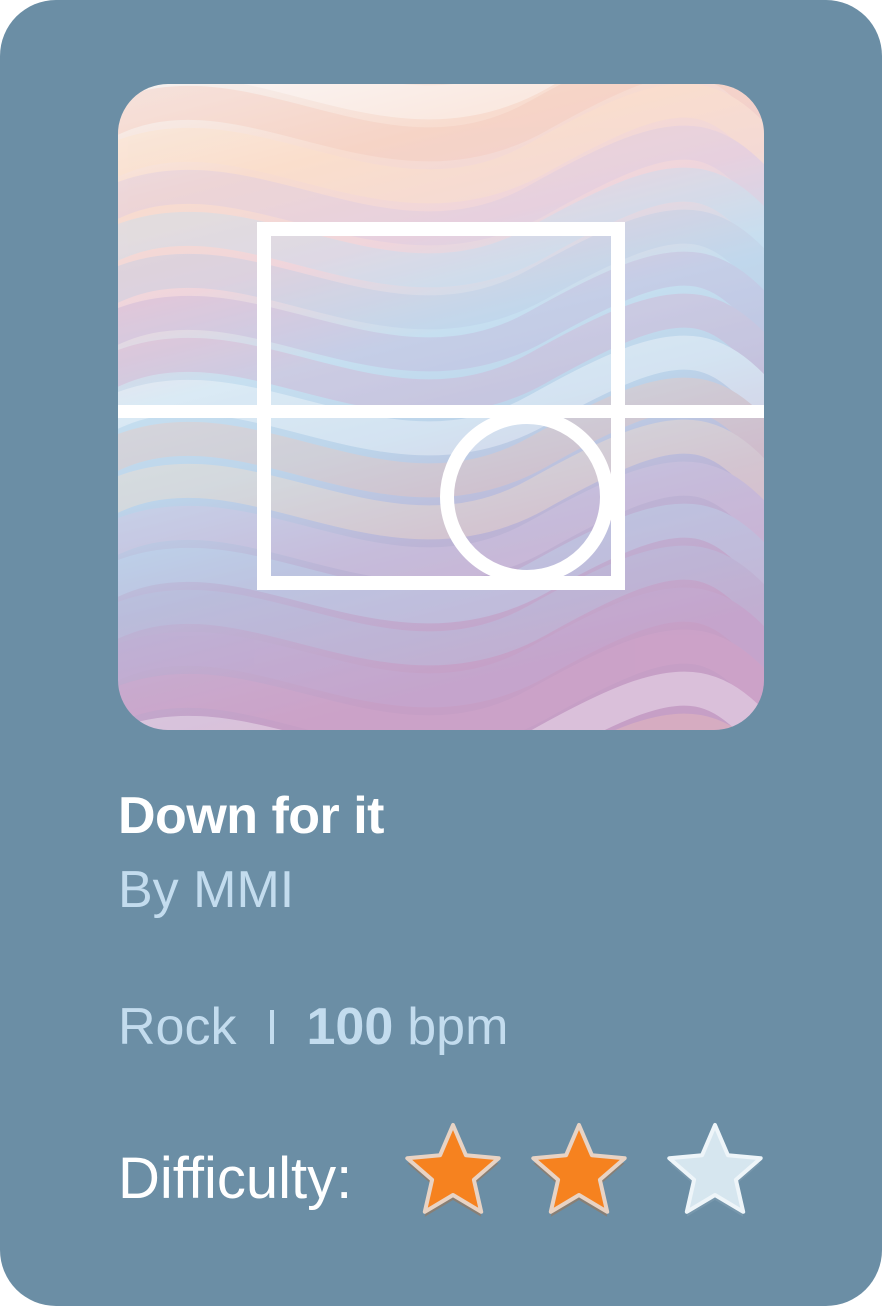  I want to click on song-meta: Rock 100 bpm, so click(313, 1027).